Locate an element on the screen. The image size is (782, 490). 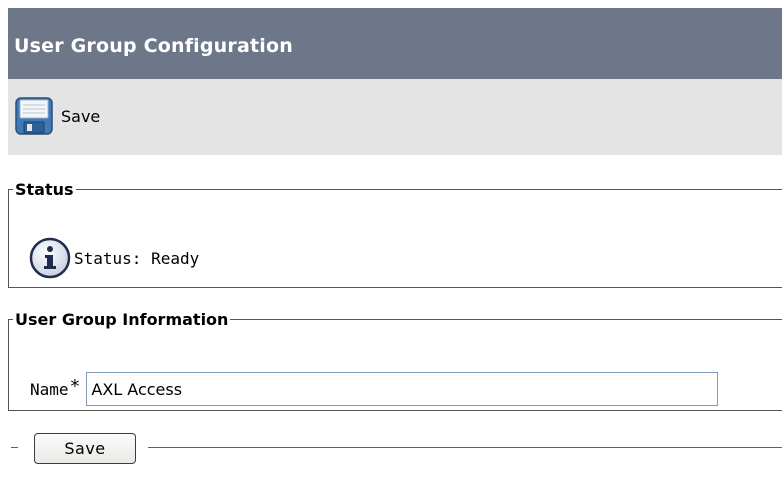
name-row: Name * is located at coordinates (374, 389).